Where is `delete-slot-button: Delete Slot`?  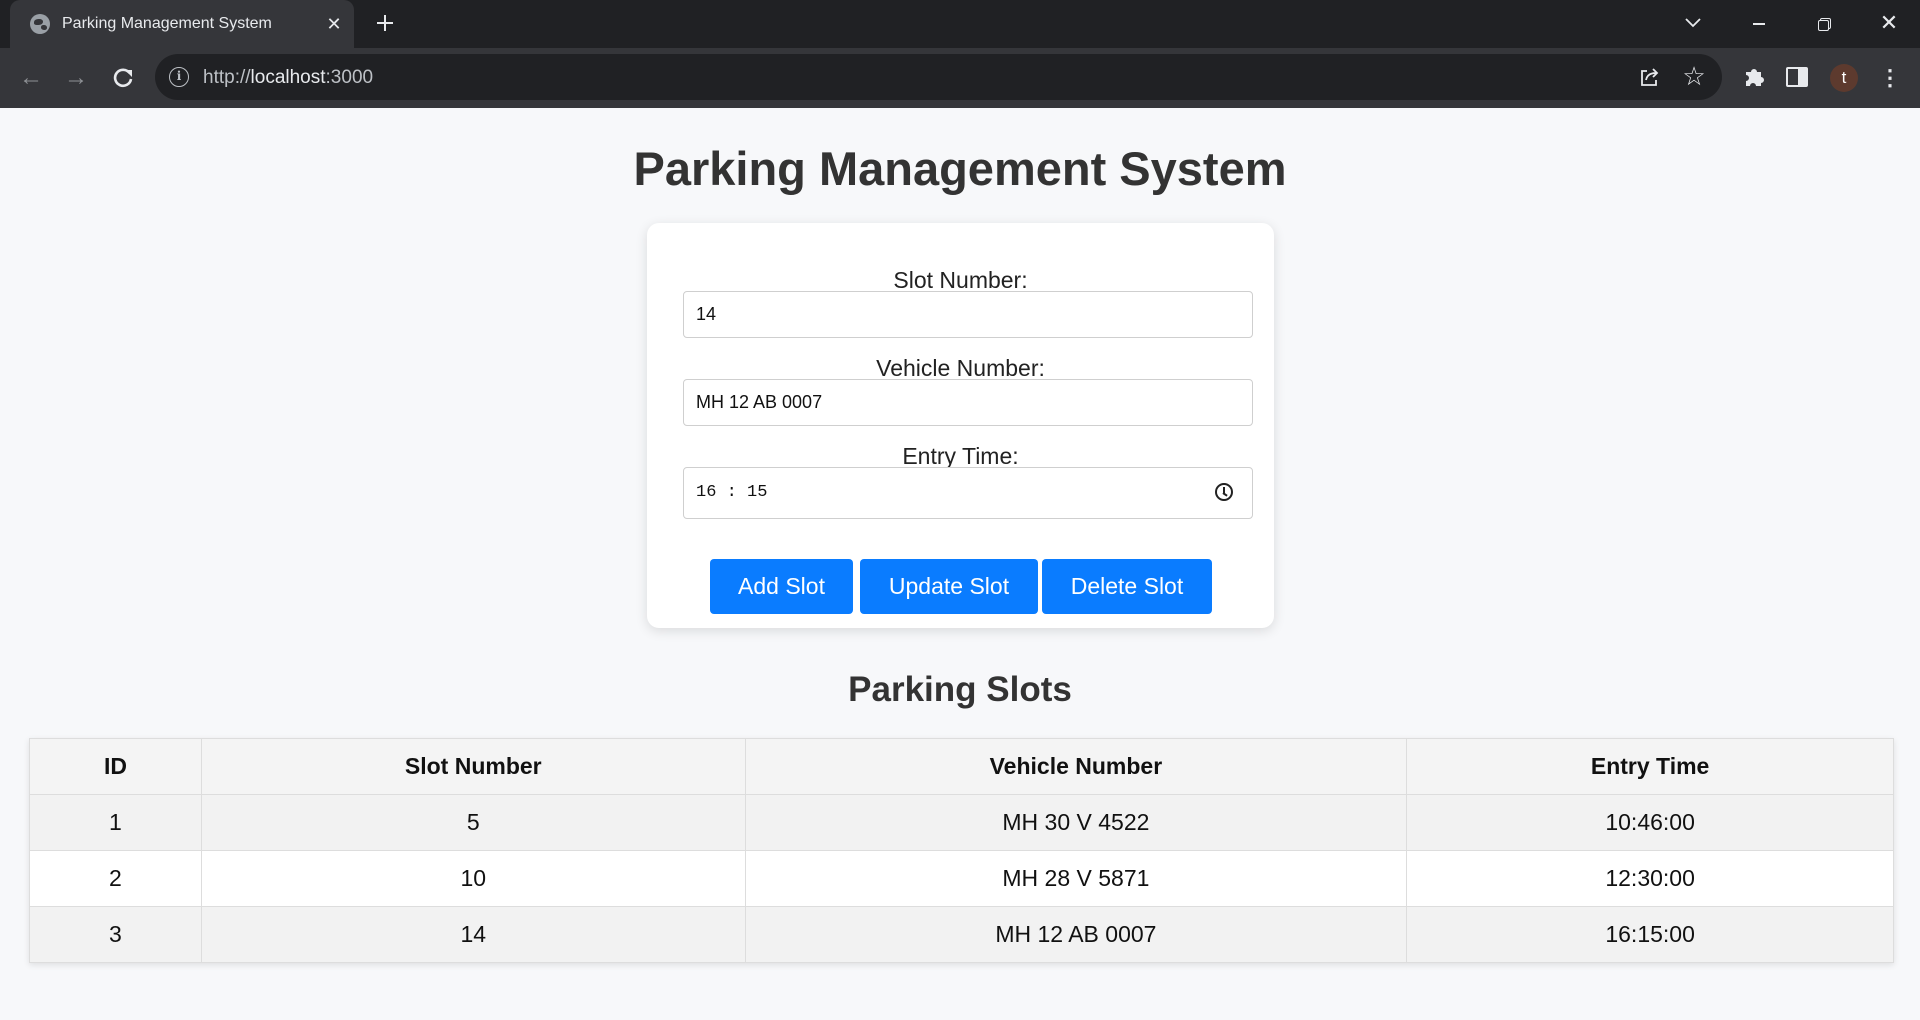
delete-slot-button: Delete Slot is located at coordinates (1127, 586).